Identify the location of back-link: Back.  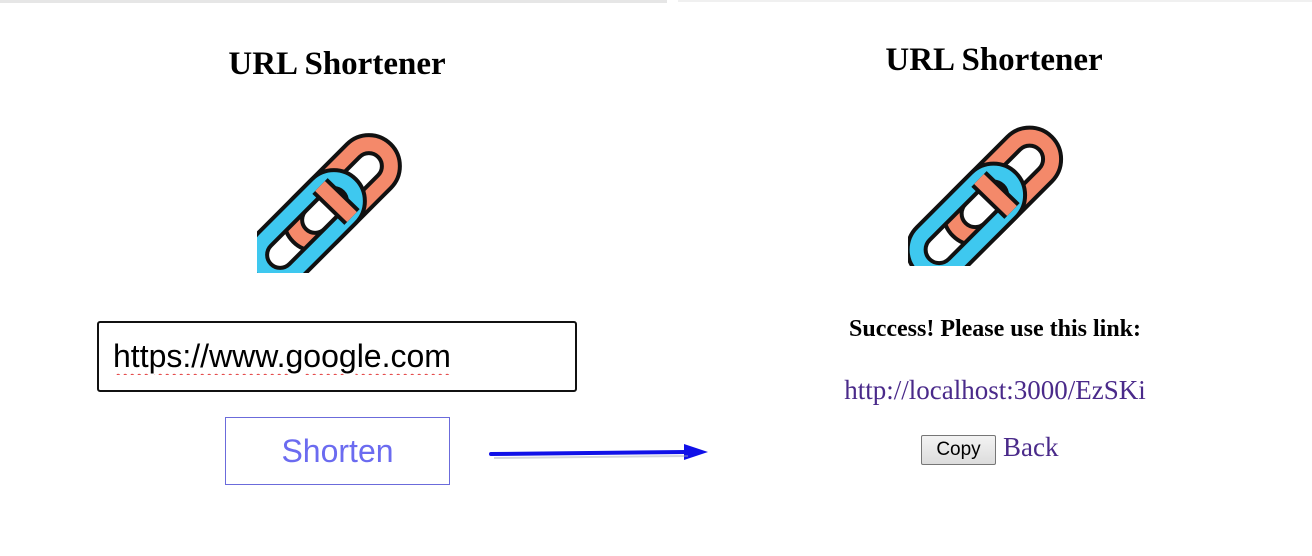
(1030, 447).